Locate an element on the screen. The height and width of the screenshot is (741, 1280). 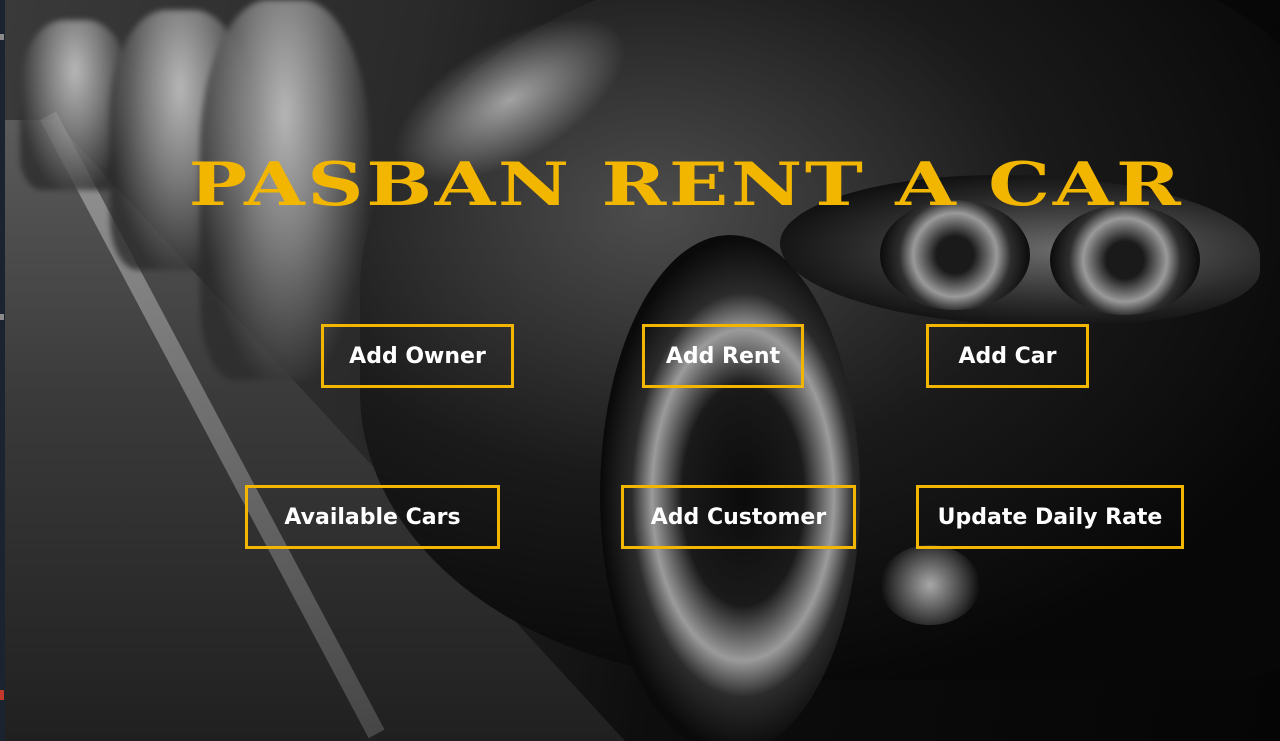
add-car-button: Add Car is located at coordinates (1007, 356).